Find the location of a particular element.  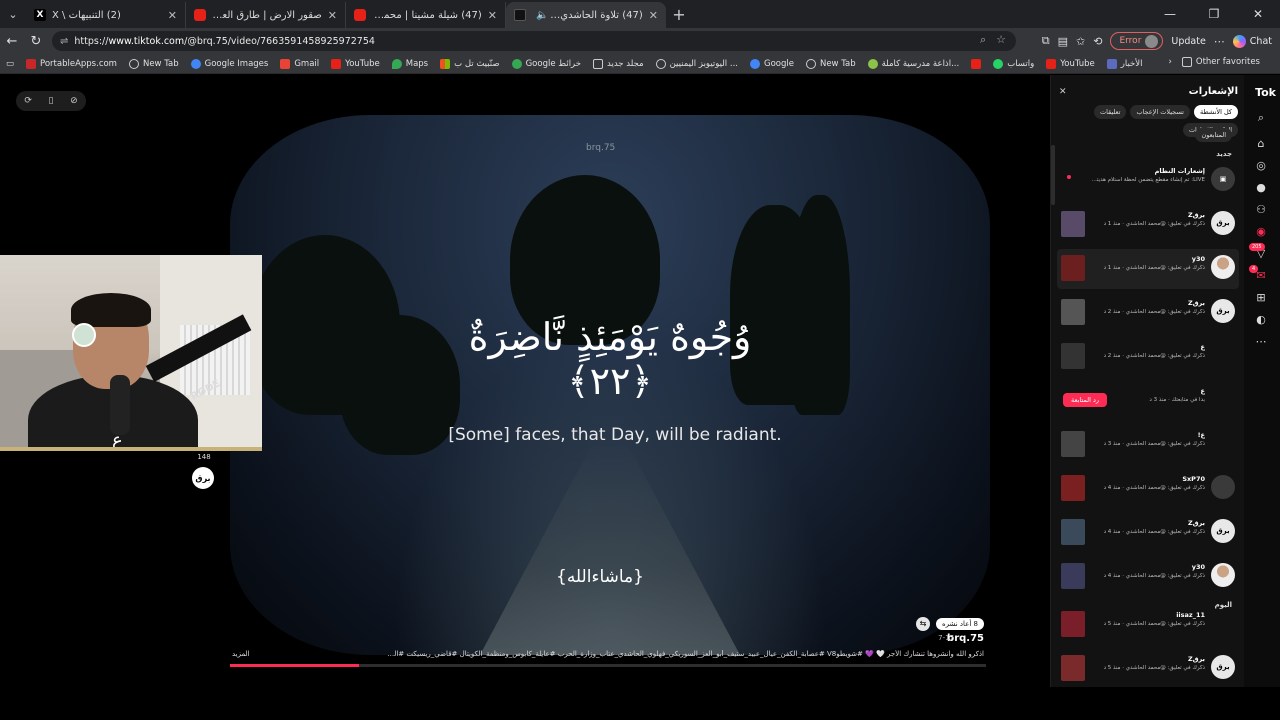

other-favorites: Other favorites is located at coordinates (1220, 62).